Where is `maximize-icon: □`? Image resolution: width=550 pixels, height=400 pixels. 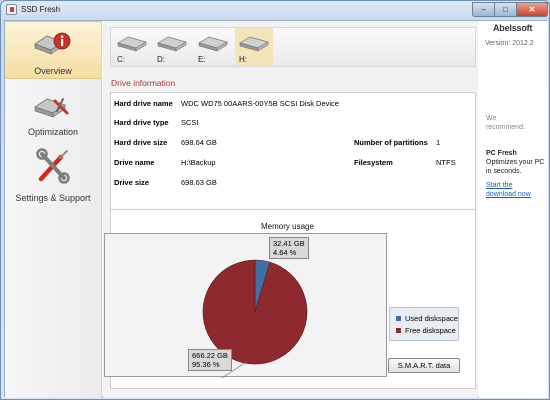
maximize-icon: □ is located at coordinates (505, 9).